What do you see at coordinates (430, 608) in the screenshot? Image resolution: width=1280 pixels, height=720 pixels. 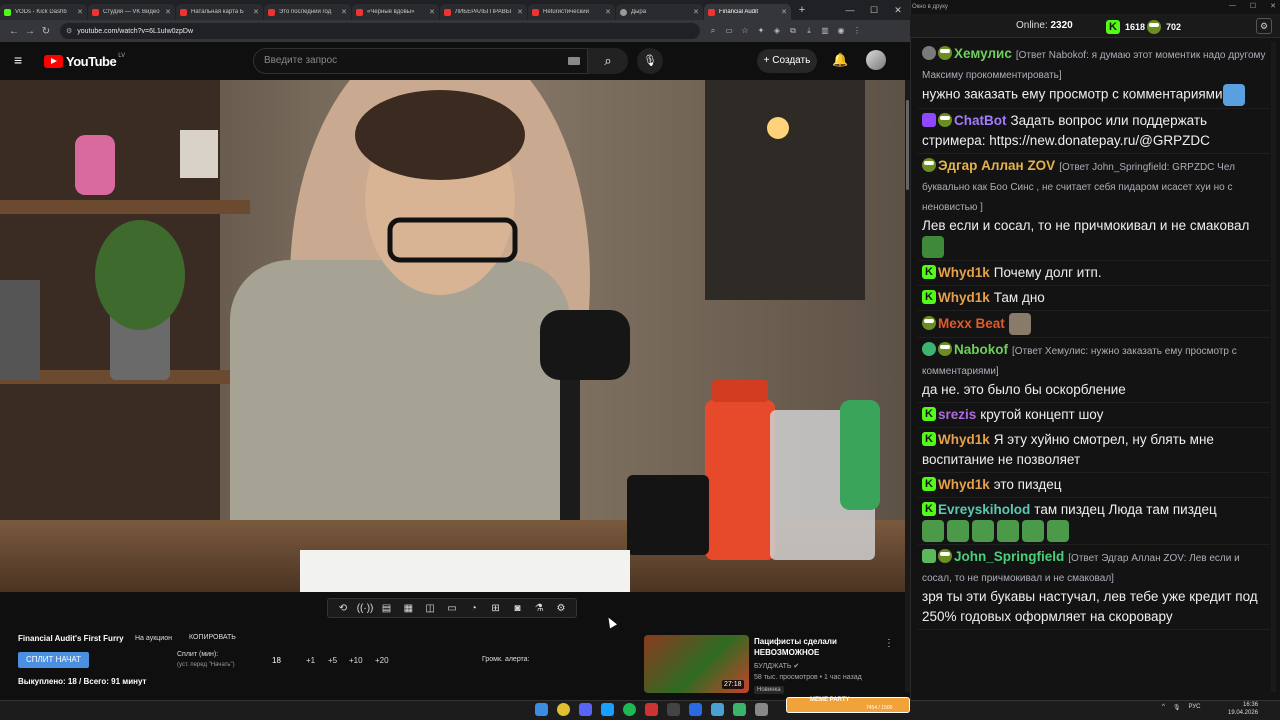 I see `pip-icon: ◫` at bounding box center [430, 608].